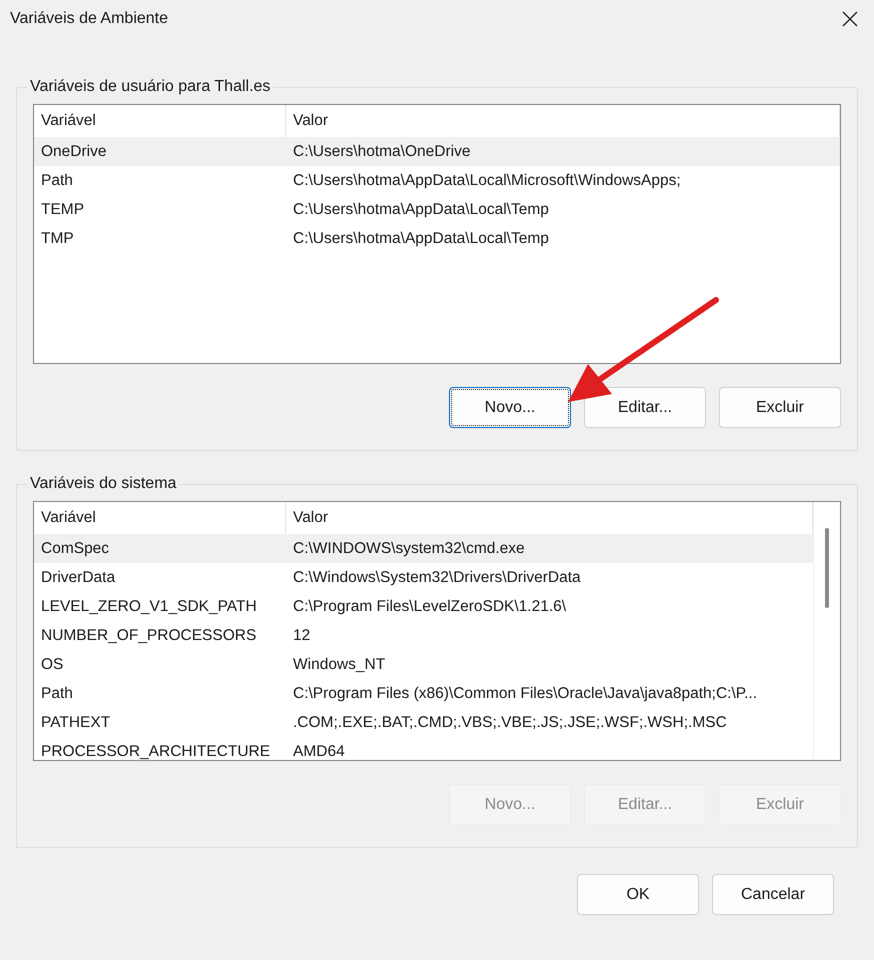 The height and width of the screenshot is (960, 874). What do you see at coordinates (302, 635) in the screenshot?
I see `variable-value: 12` at bounding box center [302, 635].